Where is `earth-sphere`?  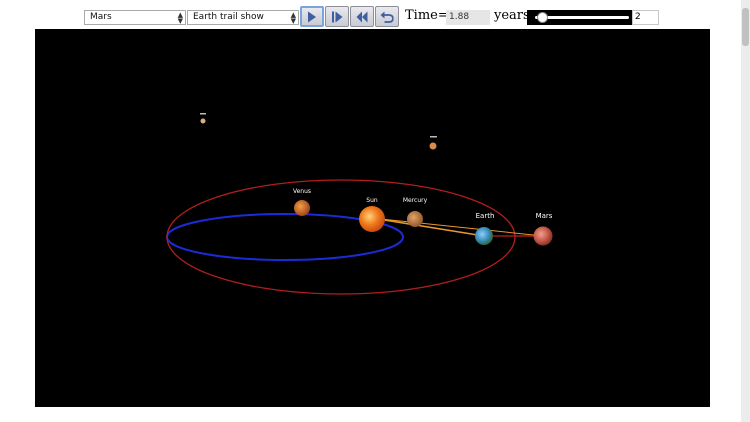 earth-sphere is located at coordinates (484, 236).